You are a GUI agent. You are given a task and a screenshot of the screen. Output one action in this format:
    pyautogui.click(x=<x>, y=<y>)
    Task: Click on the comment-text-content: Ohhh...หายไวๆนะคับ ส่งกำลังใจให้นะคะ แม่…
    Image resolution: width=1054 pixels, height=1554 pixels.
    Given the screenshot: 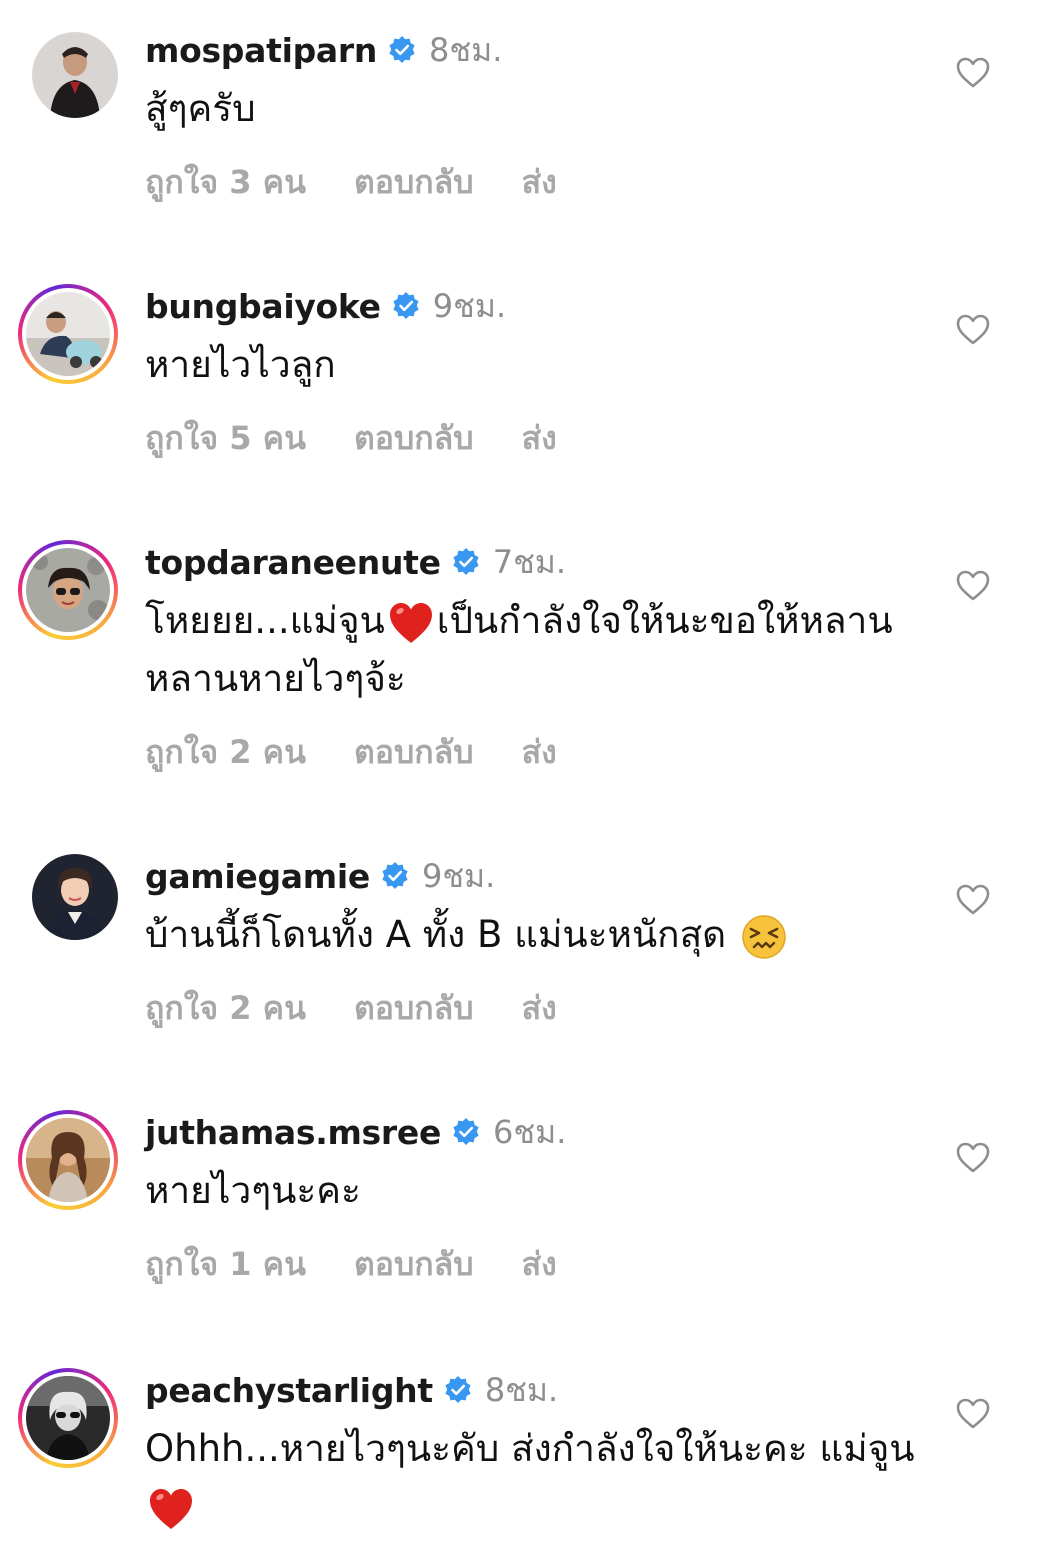 What is the action you would take?
    pyautogui.click(x=530, y=1448)
    